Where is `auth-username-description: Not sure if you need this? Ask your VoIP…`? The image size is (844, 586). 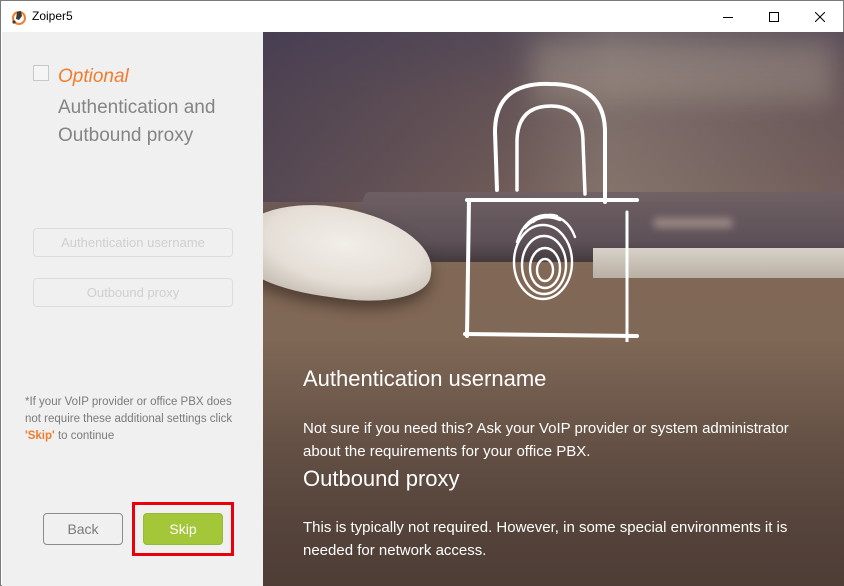 auth-username-description: Not sure if you need this? Ask your VoIP… is located at coordinates (546, 440).